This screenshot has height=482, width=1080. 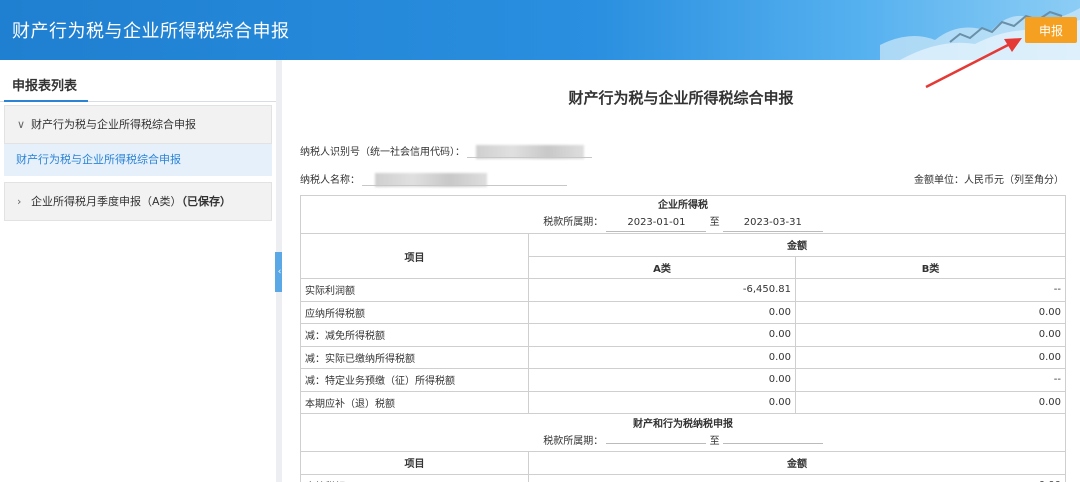 What do you see at coordinates (681, 98) in the screenshot?
I see `form-title: 财产行为税与企业所得税综合申报` at bounding box center [681, 98].